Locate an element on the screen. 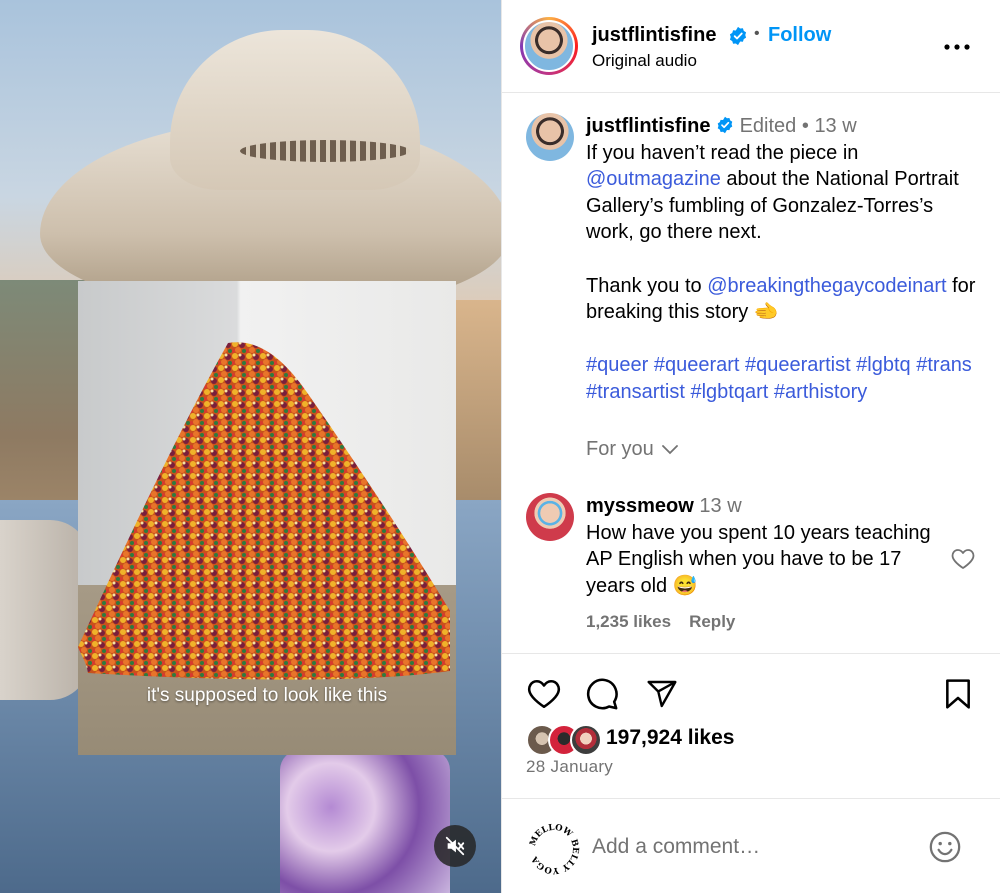 This screenshot has width=1000, height=893. cowboy-hat-crown is located at coordinates (295, 110).